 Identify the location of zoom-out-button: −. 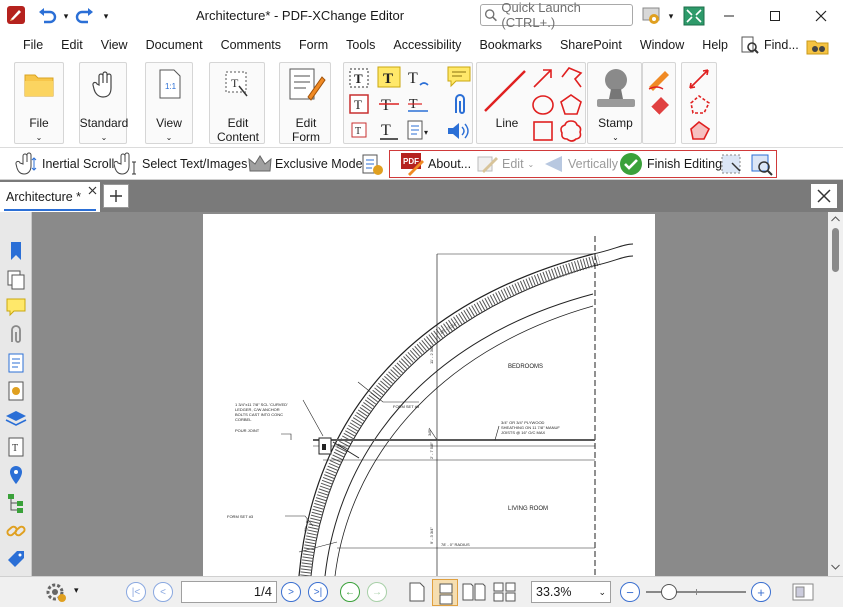
(630, 592).